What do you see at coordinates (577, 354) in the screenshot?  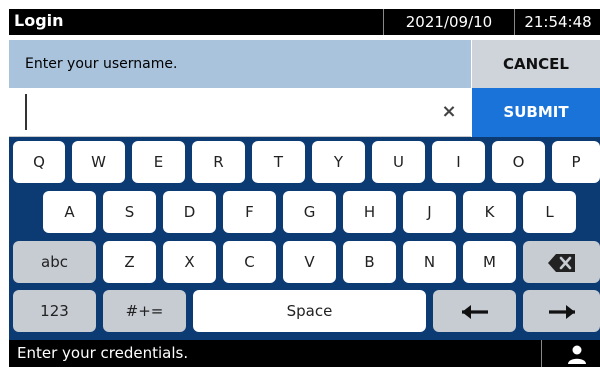 I see `user-icon` at bounding box center [577, 354].